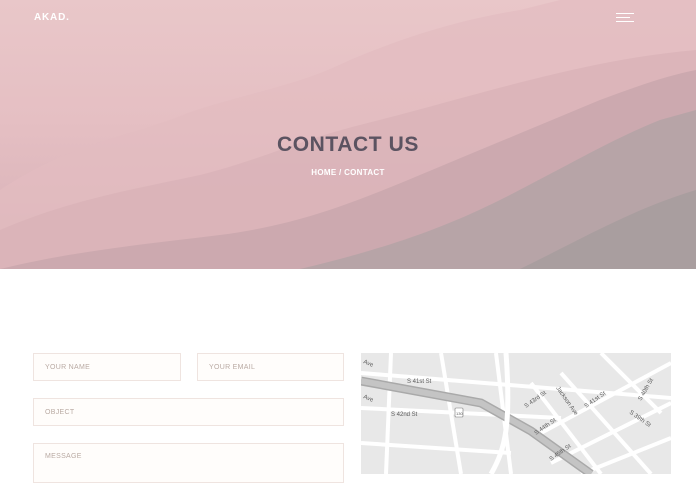 This screenshot has height=483, width=696. What do you see at coordinates (364, 172) in the screenshot?
I see `breadcrumb-current: CONTACT` at bounding box center [364, 172].